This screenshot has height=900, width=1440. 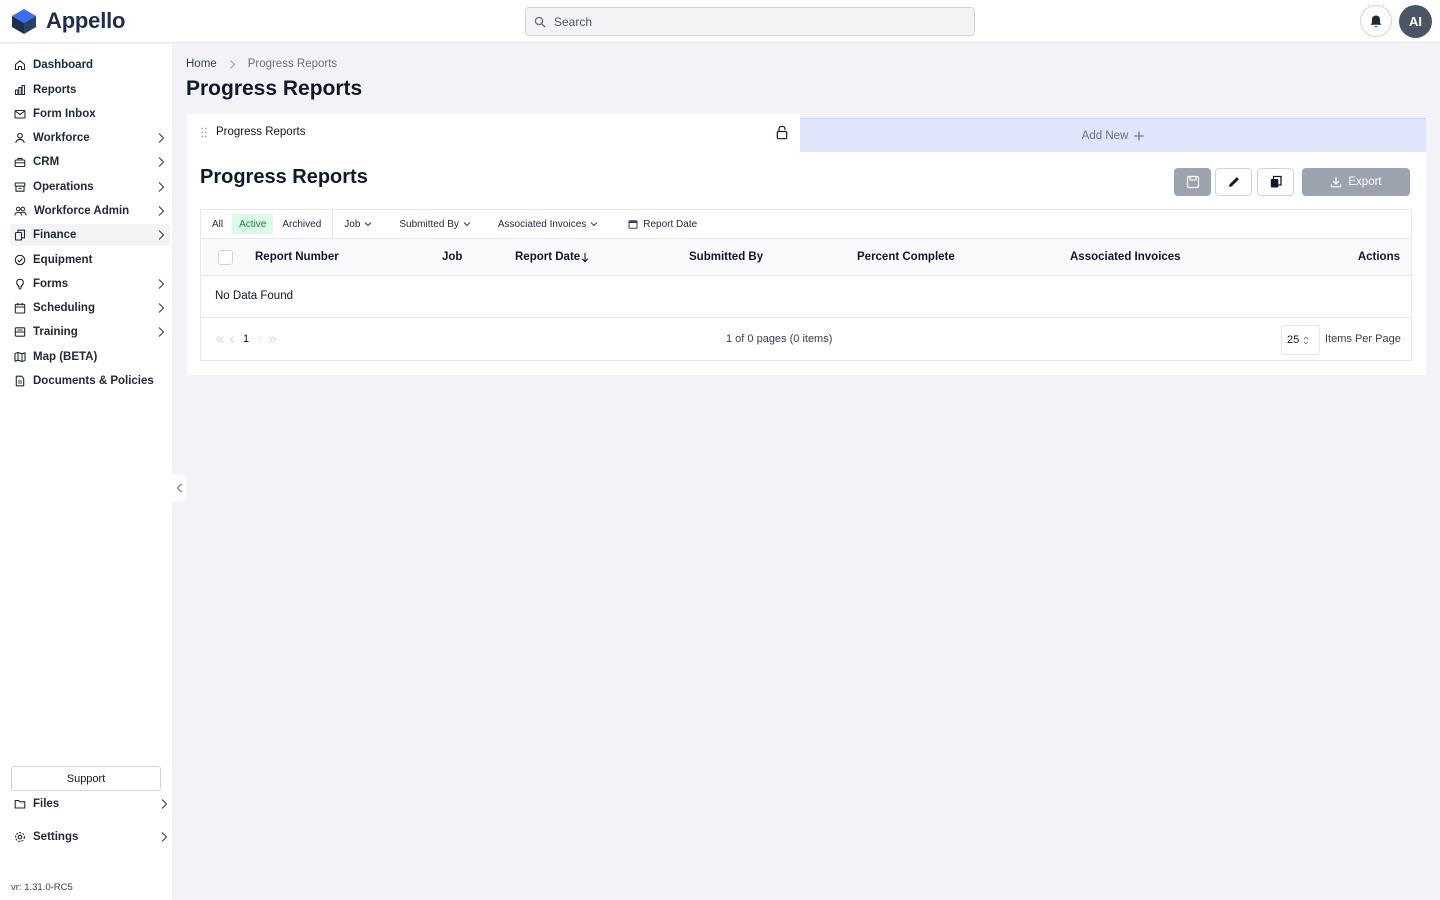 I want to click on column-header-report-number: Report Number, so click(x=297, y=257).